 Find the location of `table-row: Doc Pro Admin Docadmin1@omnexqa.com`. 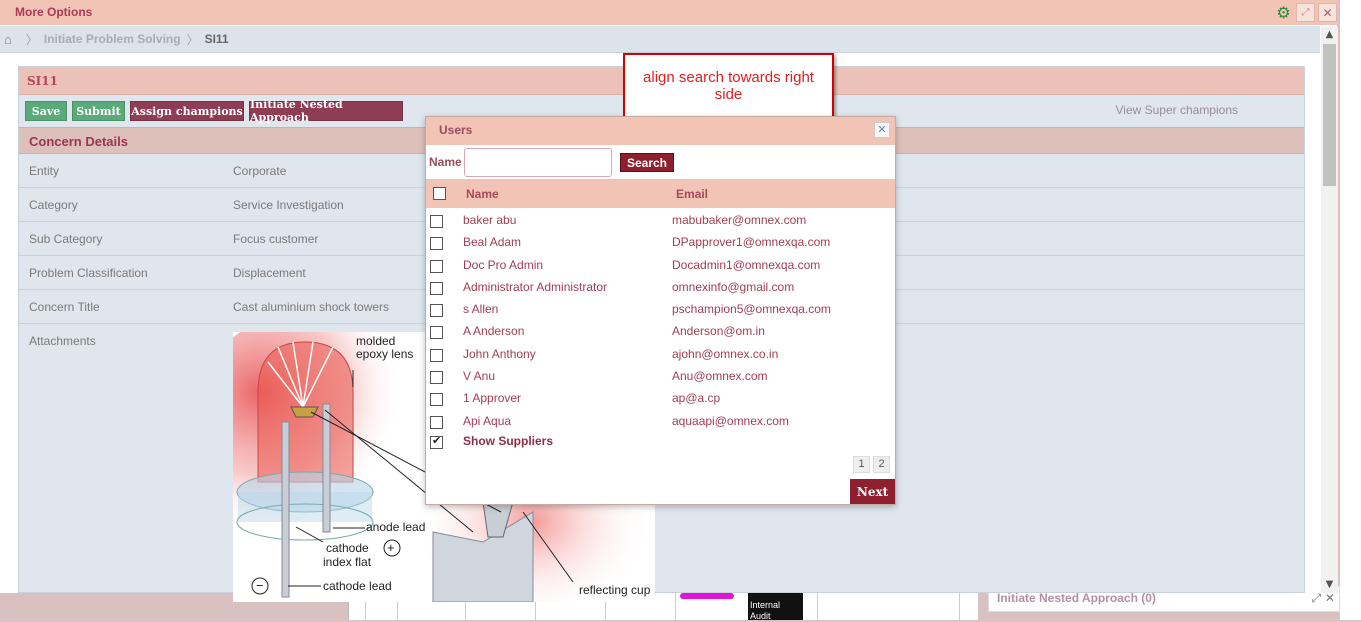

table-row: Doc Pro Admin Docadmin1@omnexqa.com is located at coordinates (660, 265).